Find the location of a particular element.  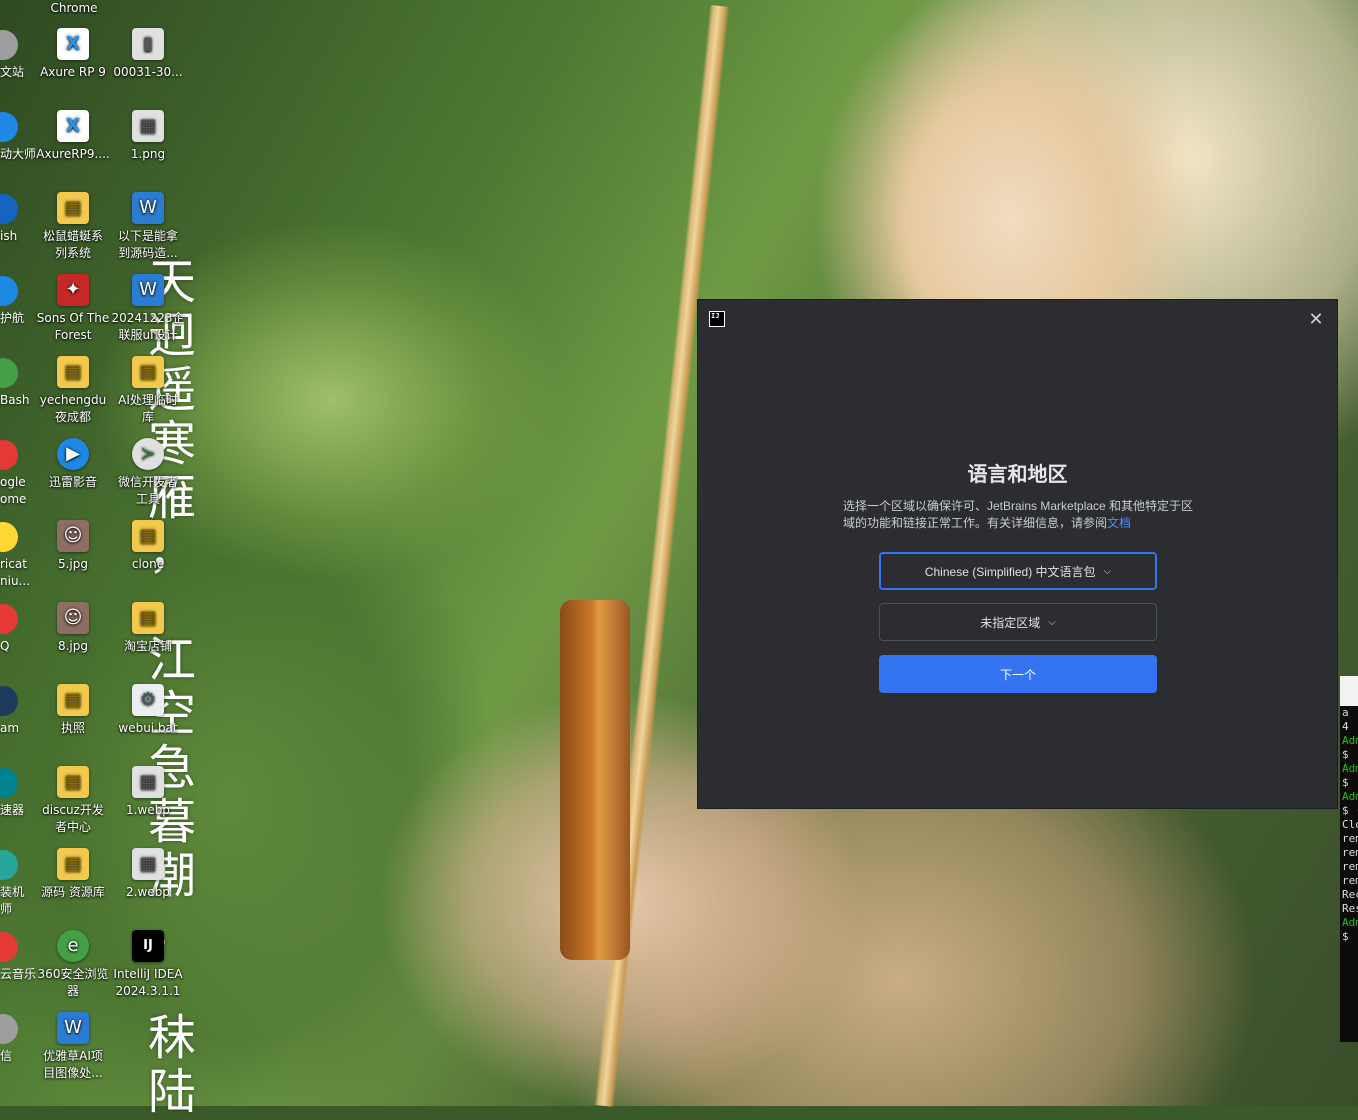

desktop-icon: X Axure RP 9 is located at coordinates (73, 54).